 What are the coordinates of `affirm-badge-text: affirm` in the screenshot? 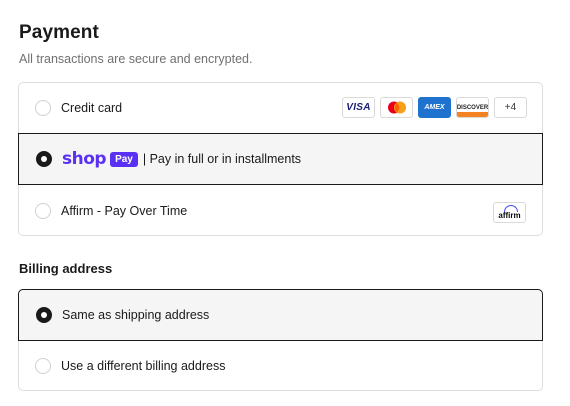 It's located at (509, 215).